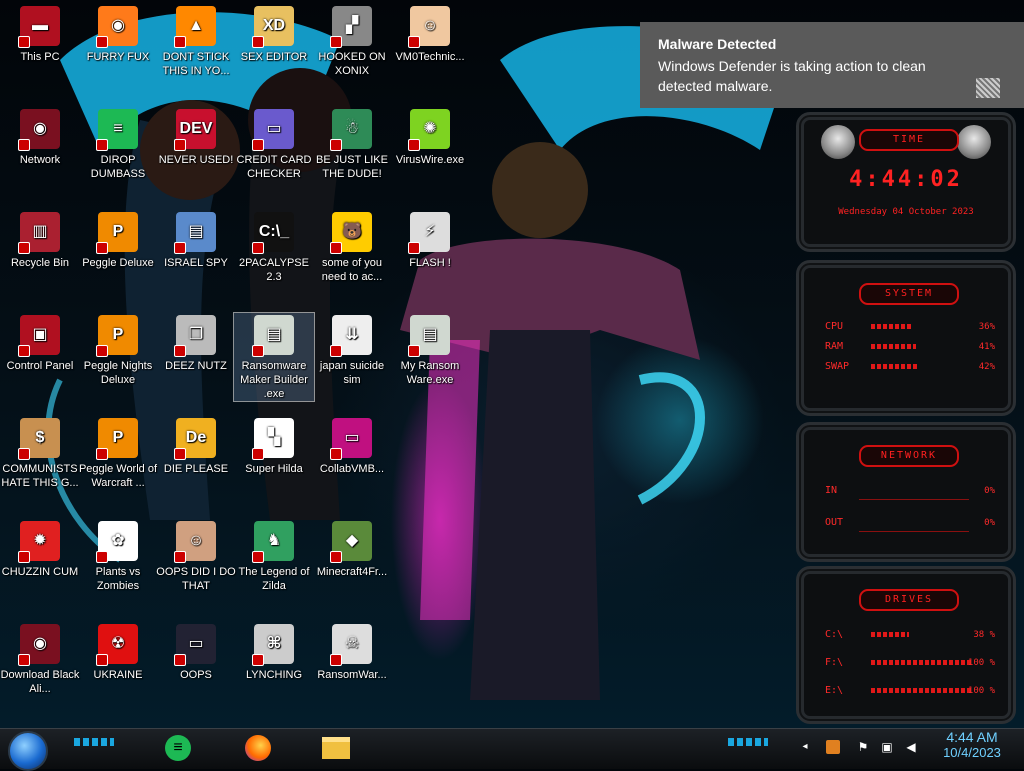  Describe the element at coordinates (336, 748) in the screenshot. I see `taskbar-file-explorer` at that location.